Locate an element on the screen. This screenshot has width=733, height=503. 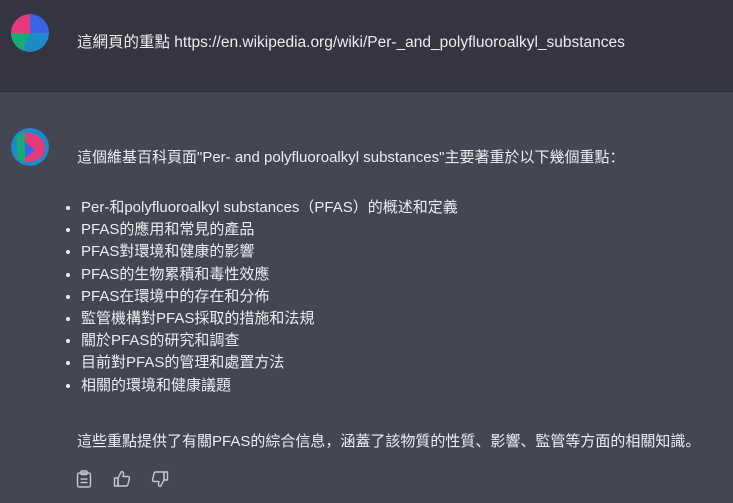
list-item: 相關的環境和健康議題 is located at coordinates (269, 386).